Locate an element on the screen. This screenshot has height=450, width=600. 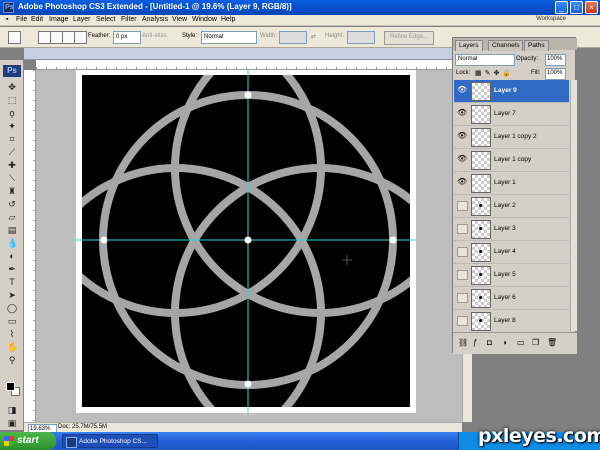
new-layer-icon: ❐ is located at coordinates (535, 342).